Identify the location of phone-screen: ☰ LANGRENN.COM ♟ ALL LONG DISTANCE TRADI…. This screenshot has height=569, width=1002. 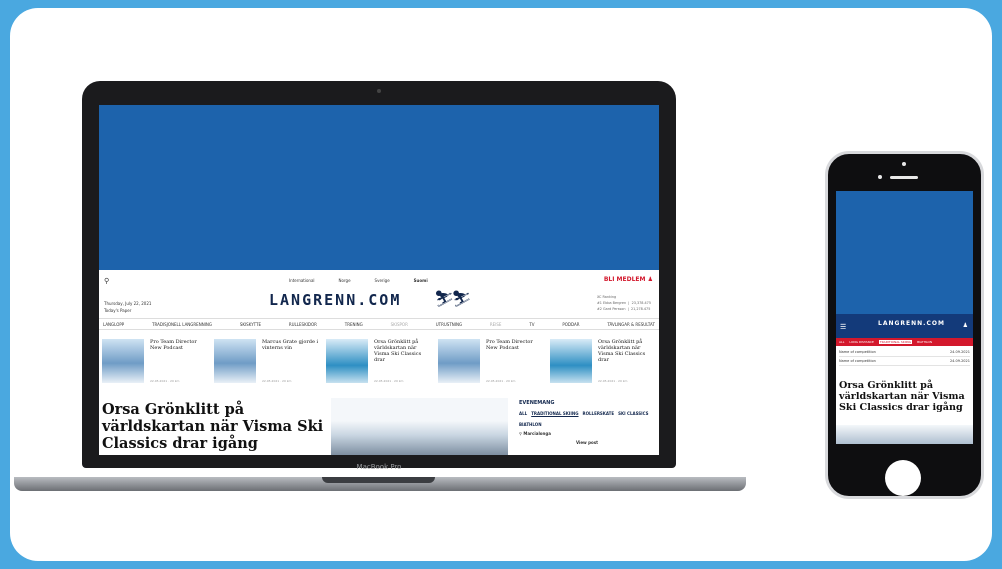
(904, 317).